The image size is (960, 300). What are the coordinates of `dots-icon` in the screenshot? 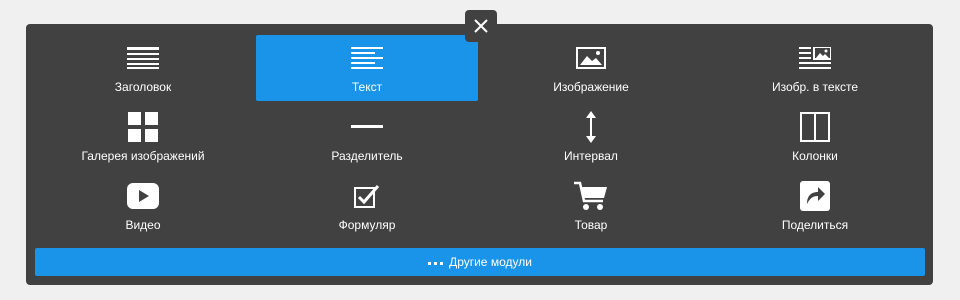 It's located at (436, 263).